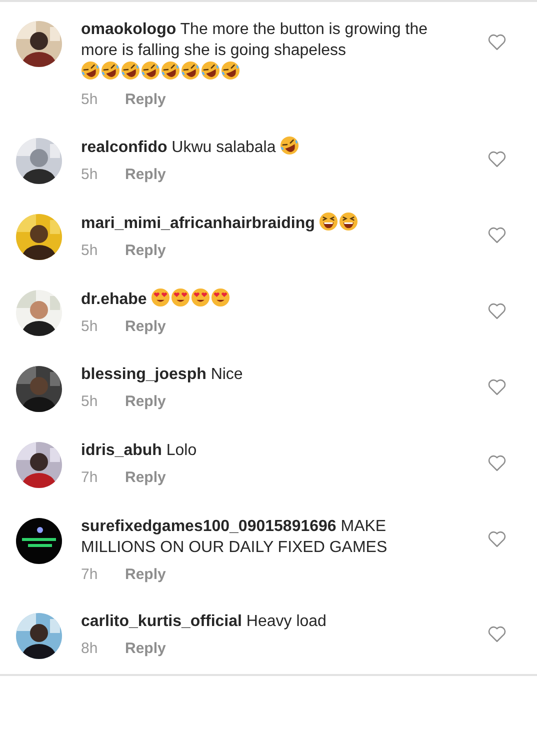 This screenshot has width=537, height=745. What do you see at coordinates (198, 223) in the screenshot?
I see `username-link: mari_mimi_africanhairbraiding` at bounding box center [198, 223].